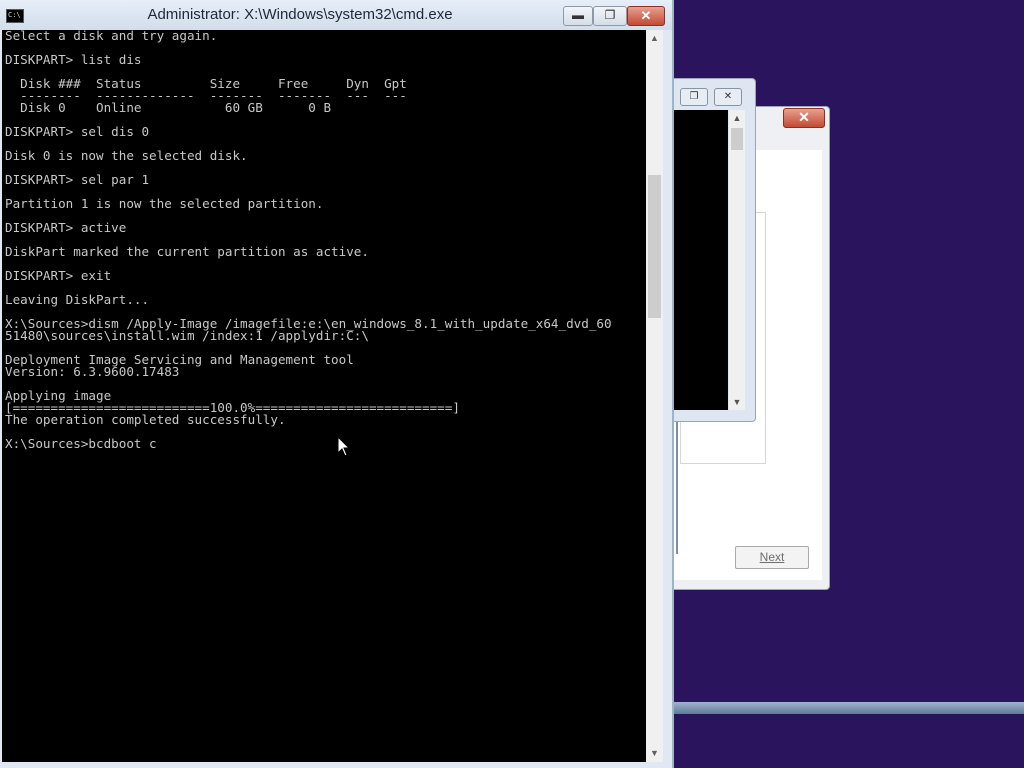 The image size is (1024, 768). Describe the element at coordinates (81, 443) in the screenshot. I see `console-line: X:\Sources>bcdboot c` at that location.